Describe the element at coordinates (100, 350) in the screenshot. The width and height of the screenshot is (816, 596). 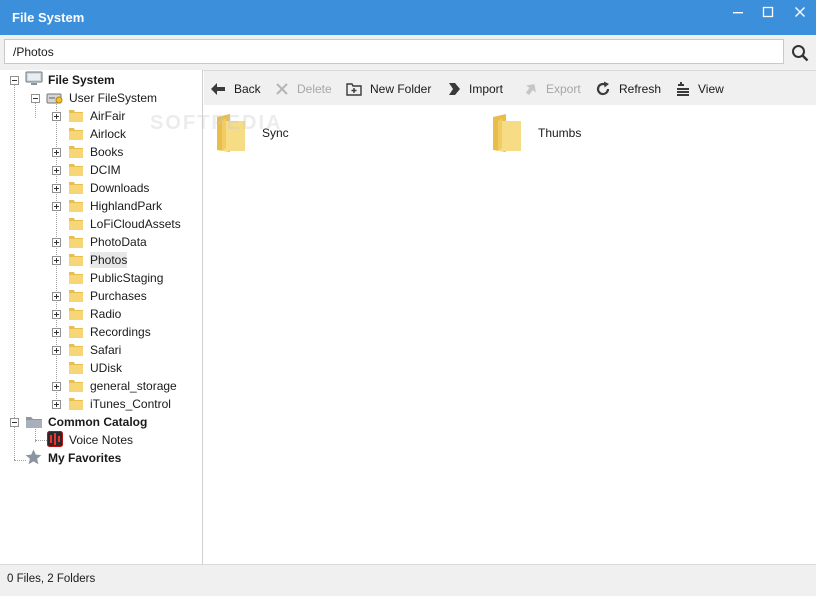
I see `tree-node-folder: Safari` at that location.